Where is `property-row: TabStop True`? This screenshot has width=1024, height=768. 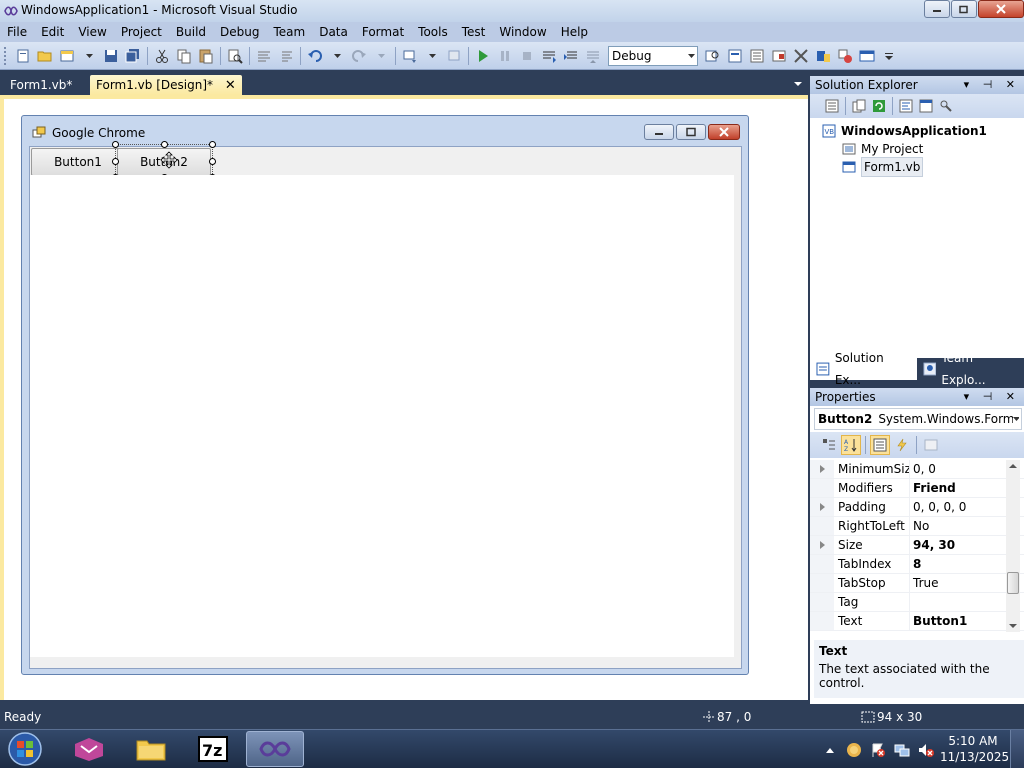 property-row: TabStop True is located at coordinates (917, 583).